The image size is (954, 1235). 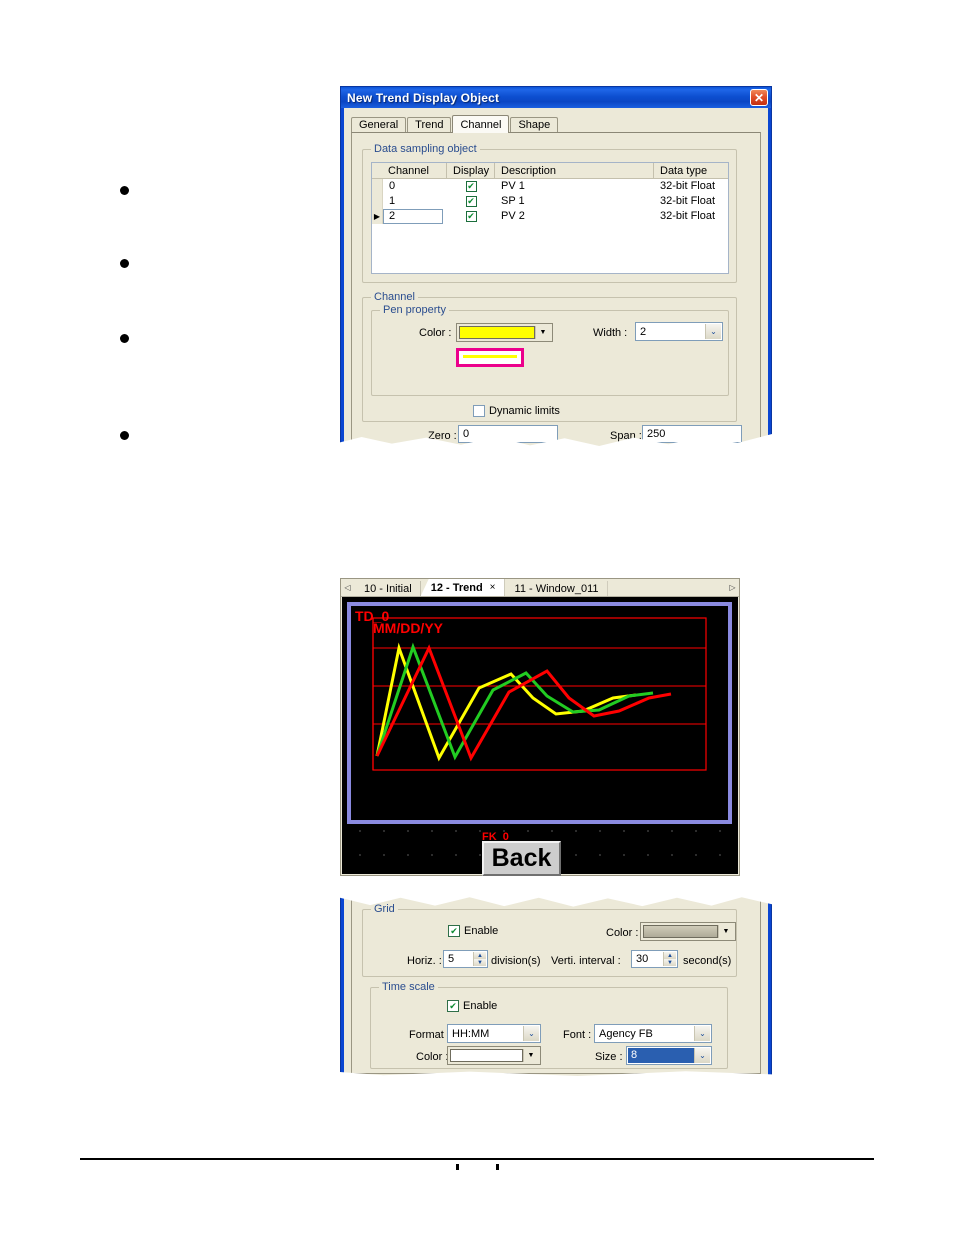 I want to click on table-row: 0 ✔ PV 1 32-bit Float, so click(x=550, y=186).